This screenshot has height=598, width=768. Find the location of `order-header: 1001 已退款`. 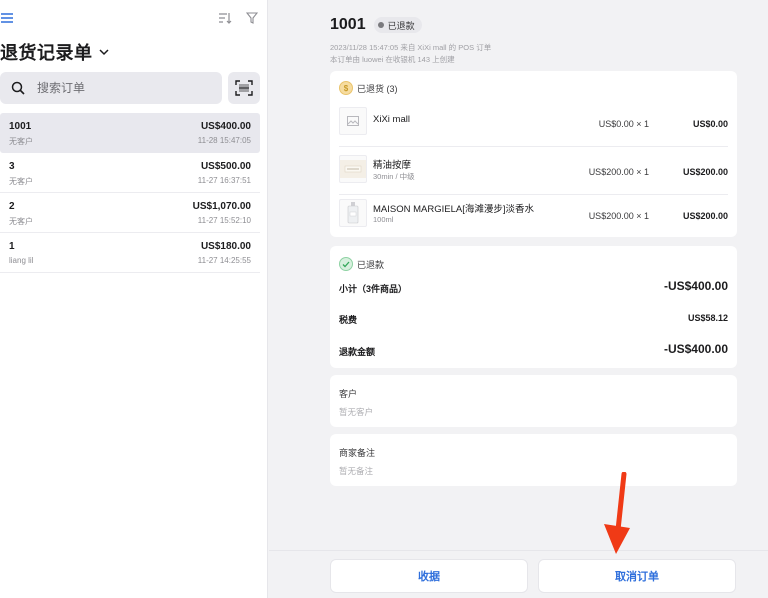

order-header: 1001 已退款 is located at coordinates (376, 25).